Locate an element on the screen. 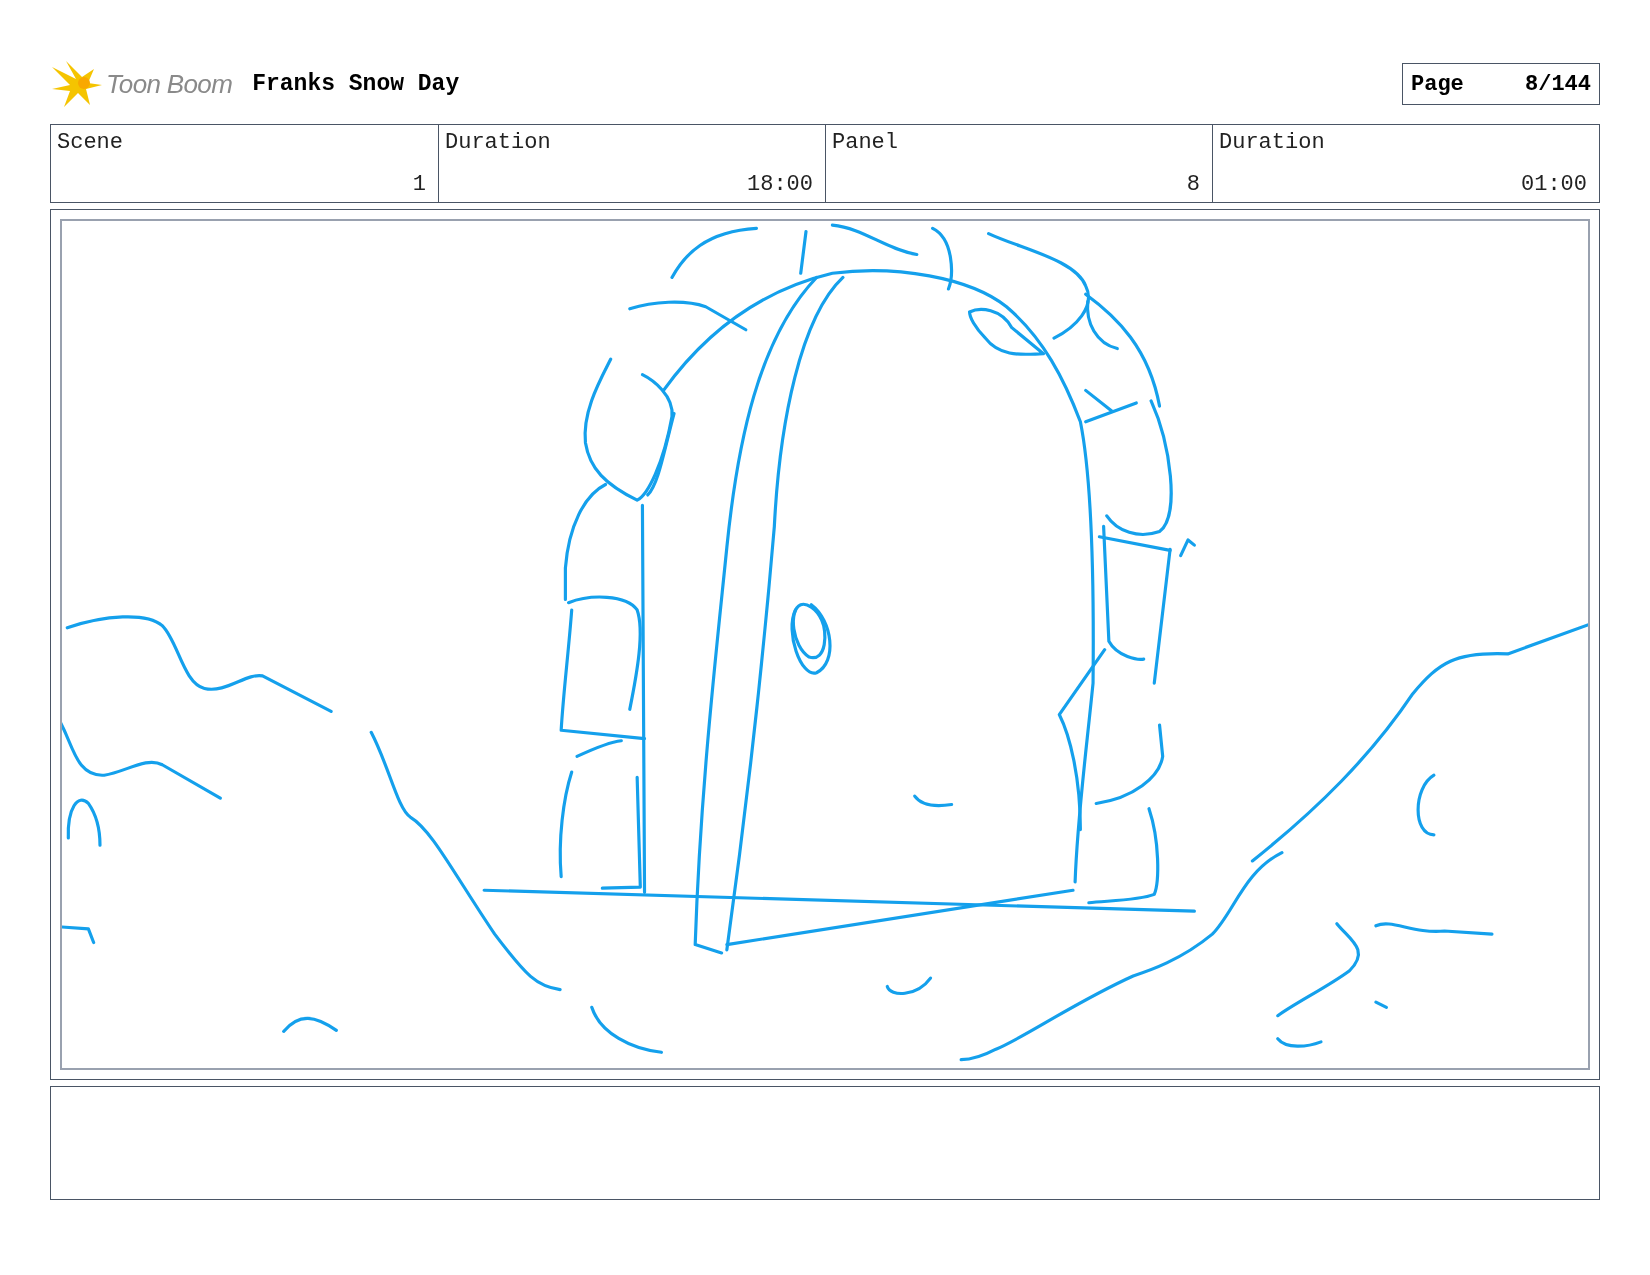 Image resolution: width=1650 pixels, height=1275 pixels. page-number: 8/144 is located at coordinates (1558, 84).